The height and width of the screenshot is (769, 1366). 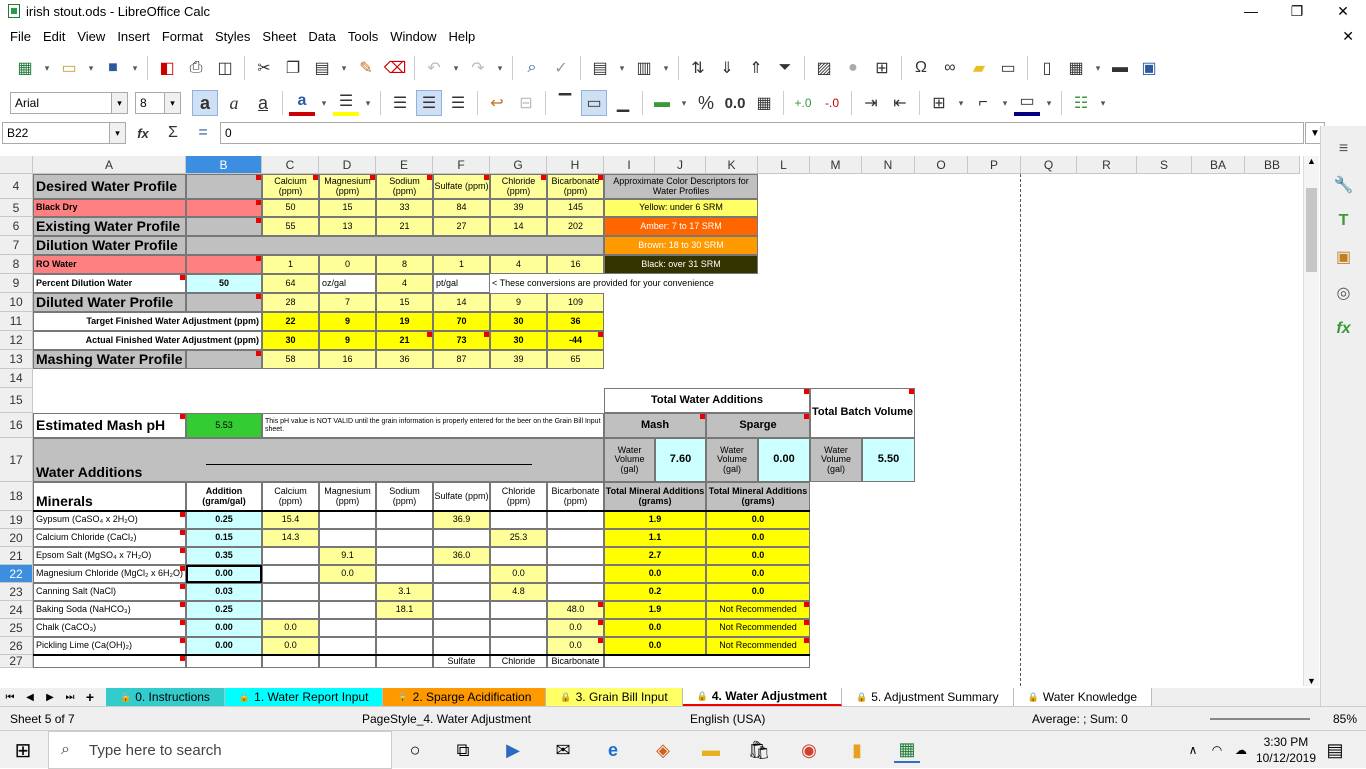 I want to click on cell-a13: Mashing Water Profile, so click(x=109, y=359).